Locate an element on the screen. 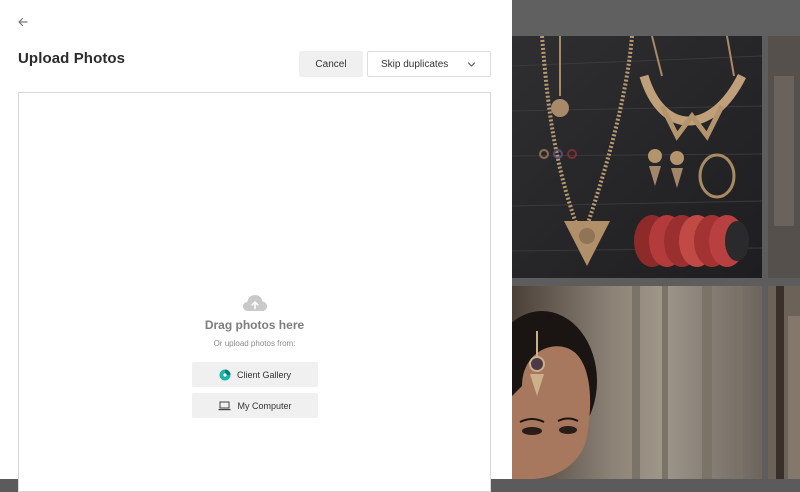 This screenshot has width=800, height=492. client-gallery-button: Client Gallery is located at coordinates (255, 374).